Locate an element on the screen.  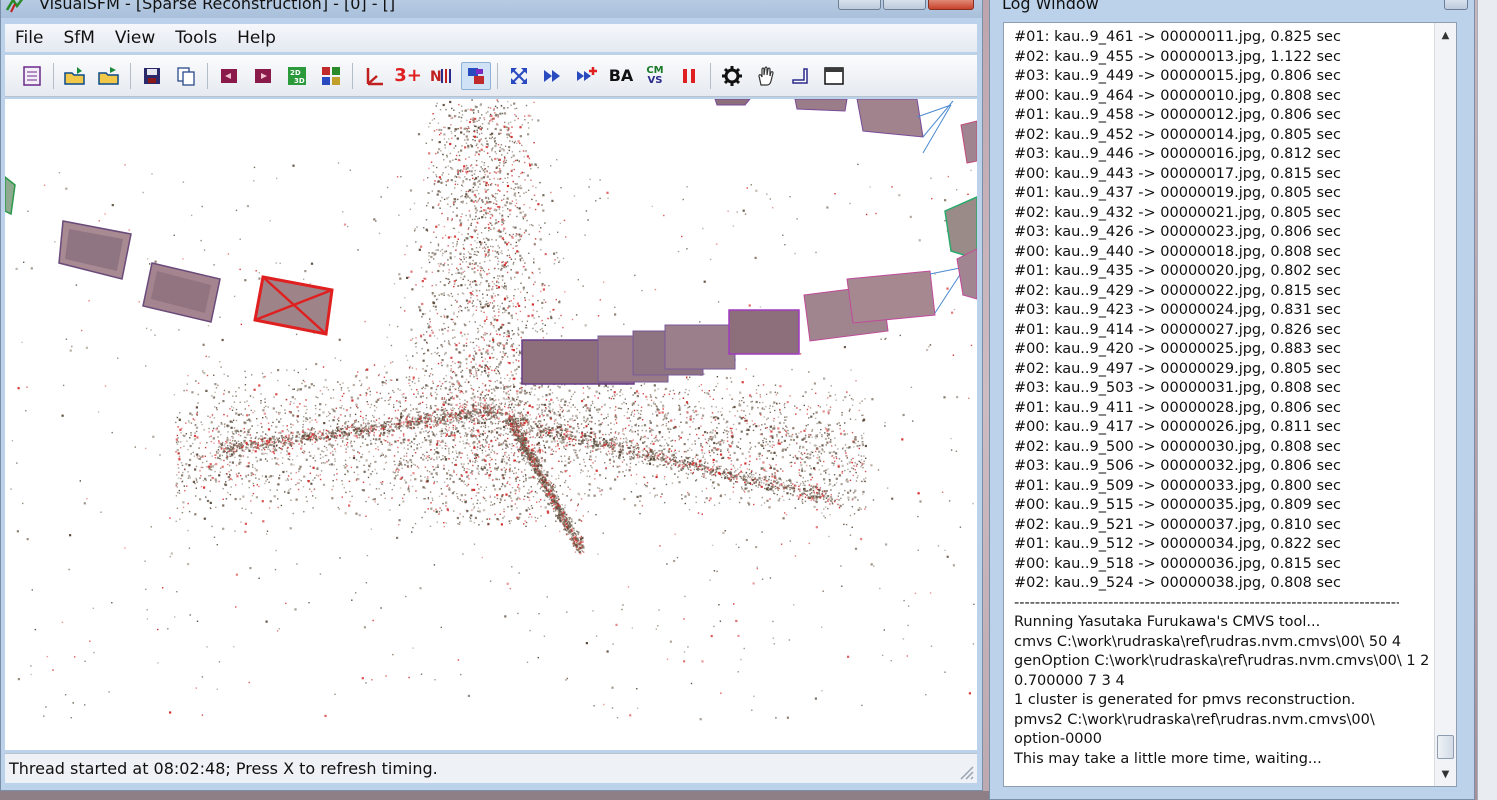
reconstruct-resume-icon is located at coordinates (587, 76).